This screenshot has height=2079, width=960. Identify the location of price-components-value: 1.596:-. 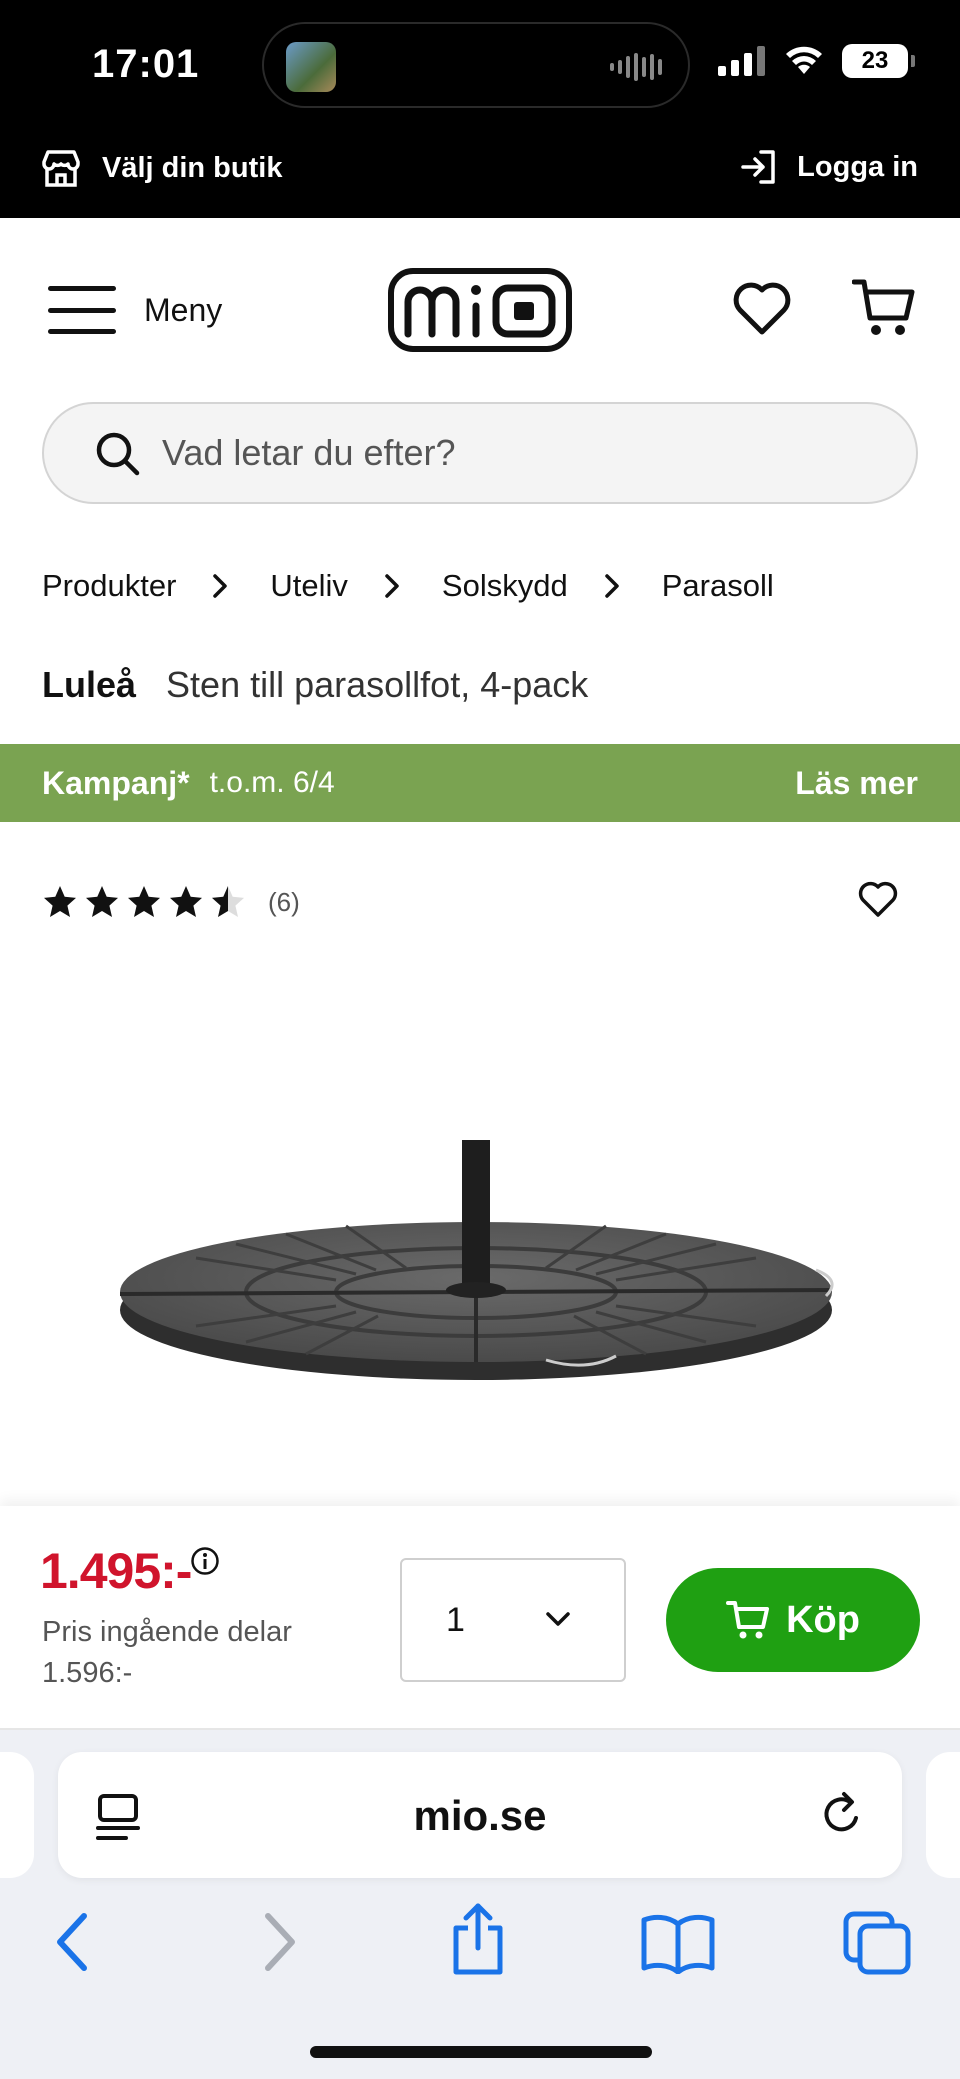
(87, 1673).